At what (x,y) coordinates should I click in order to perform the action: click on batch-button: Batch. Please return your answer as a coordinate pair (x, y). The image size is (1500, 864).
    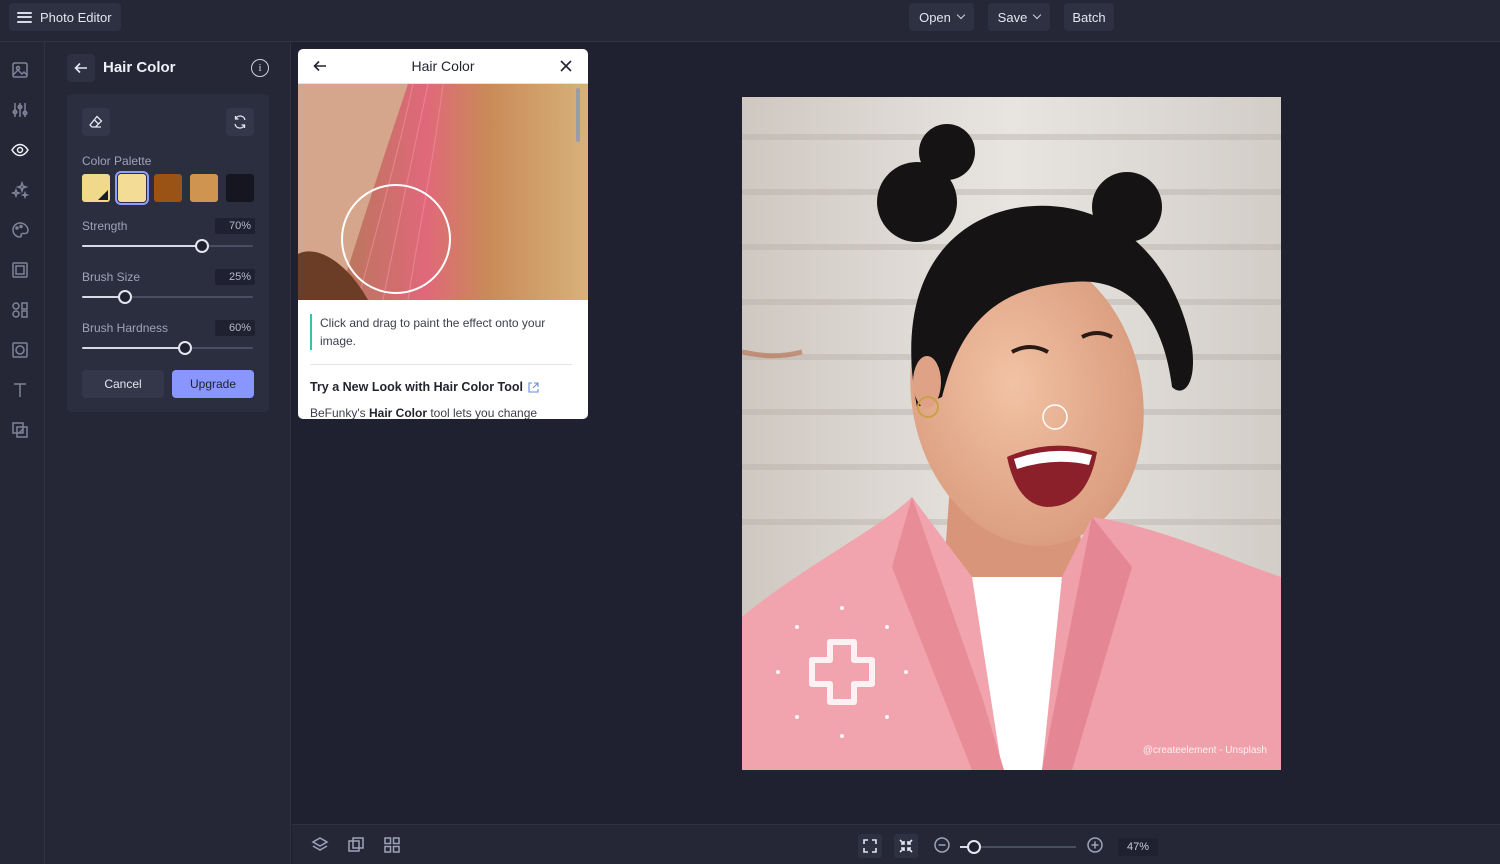
    Looking at the image, I should click on (1089, 17).